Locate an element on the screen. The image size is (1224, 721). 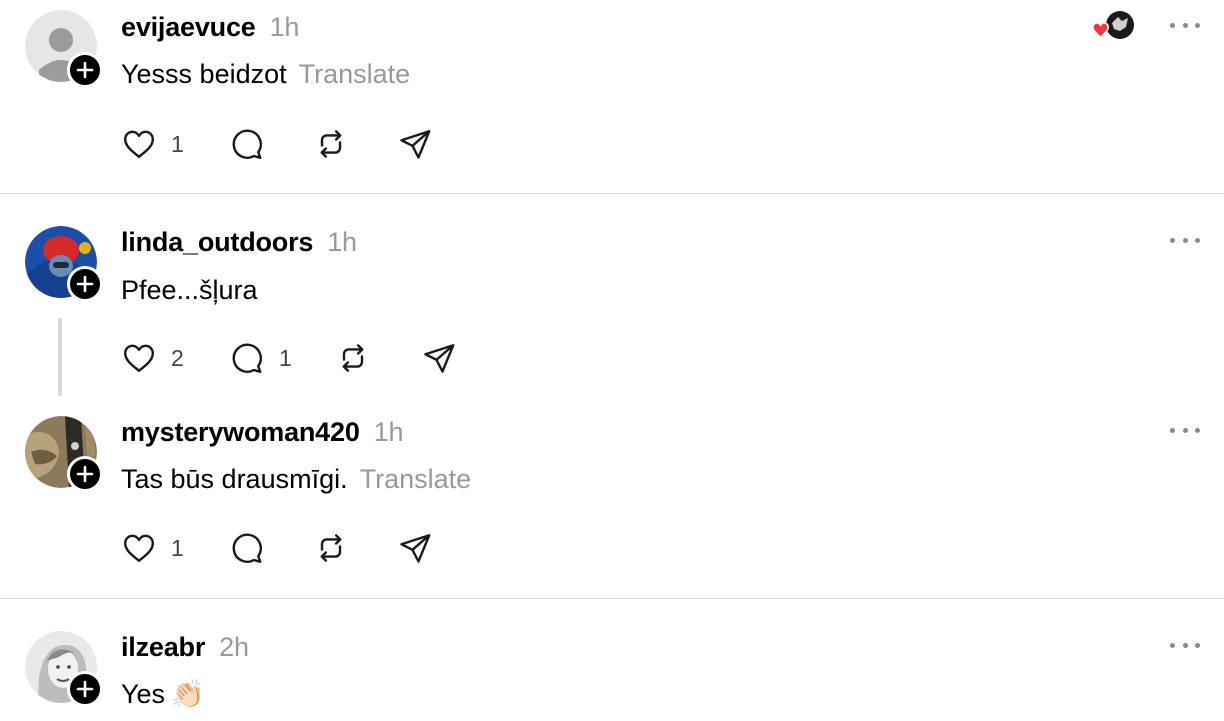
reply-count: 1 is located at coordinates (285, 357).